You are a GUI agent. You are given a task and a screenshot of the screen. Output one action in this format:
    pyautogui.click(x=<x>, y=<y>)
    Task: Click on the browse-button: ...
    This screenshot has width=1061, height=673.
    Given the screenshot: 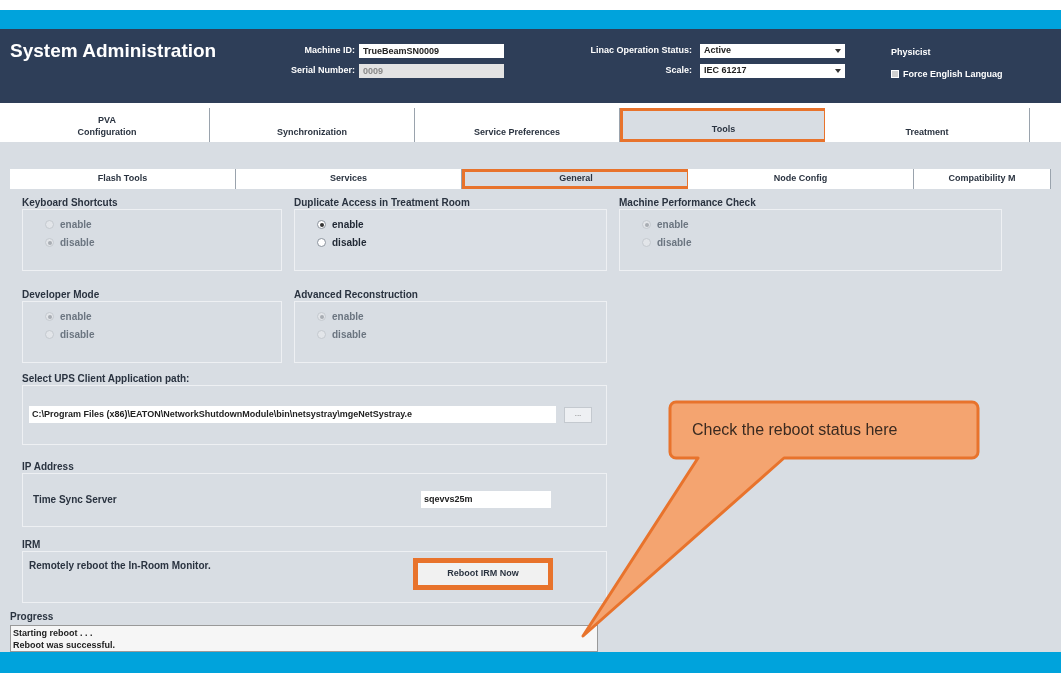 What is the action you would take?
    pyautogui.click(x=578, y=414)
    